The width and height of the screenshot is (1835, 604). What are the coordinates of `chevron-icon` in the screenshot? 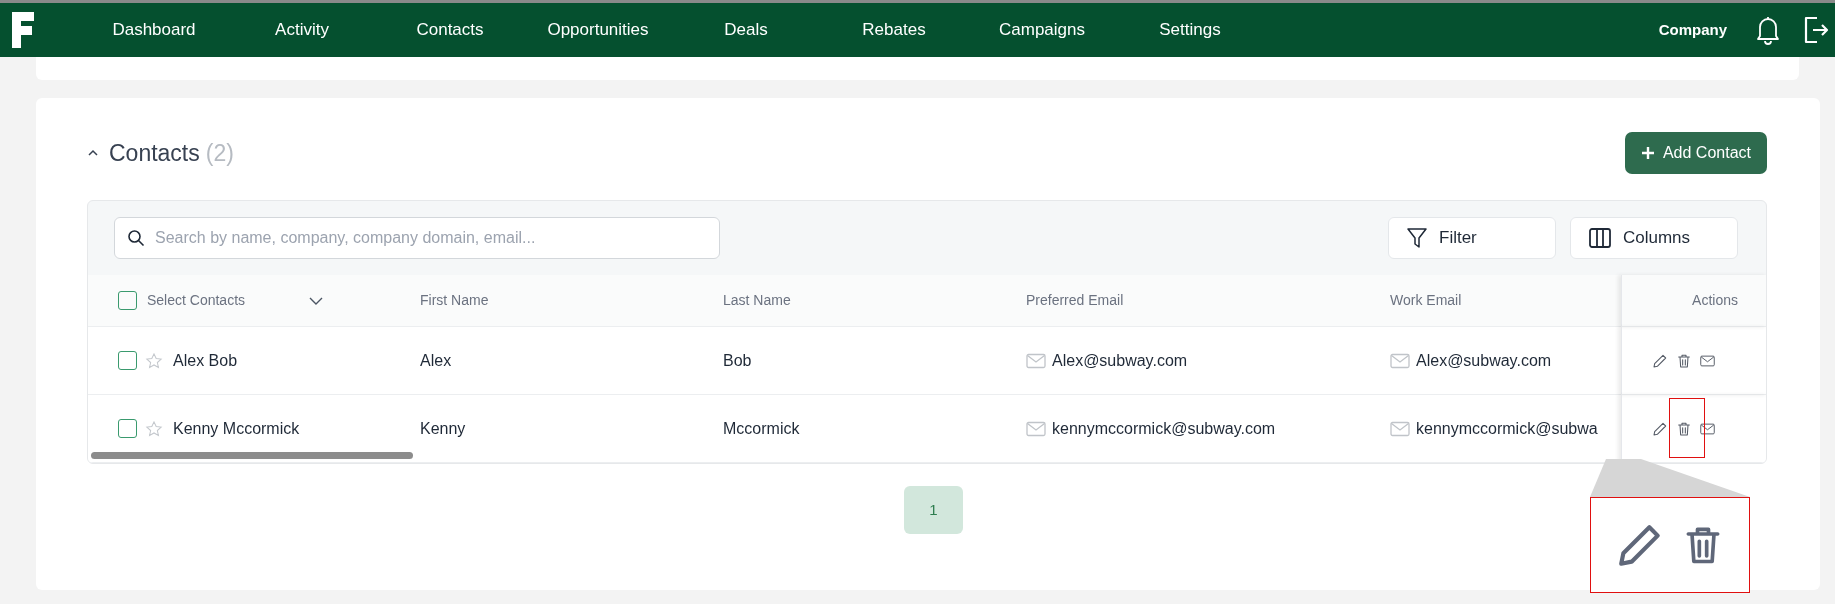 It's located at (93, 153).